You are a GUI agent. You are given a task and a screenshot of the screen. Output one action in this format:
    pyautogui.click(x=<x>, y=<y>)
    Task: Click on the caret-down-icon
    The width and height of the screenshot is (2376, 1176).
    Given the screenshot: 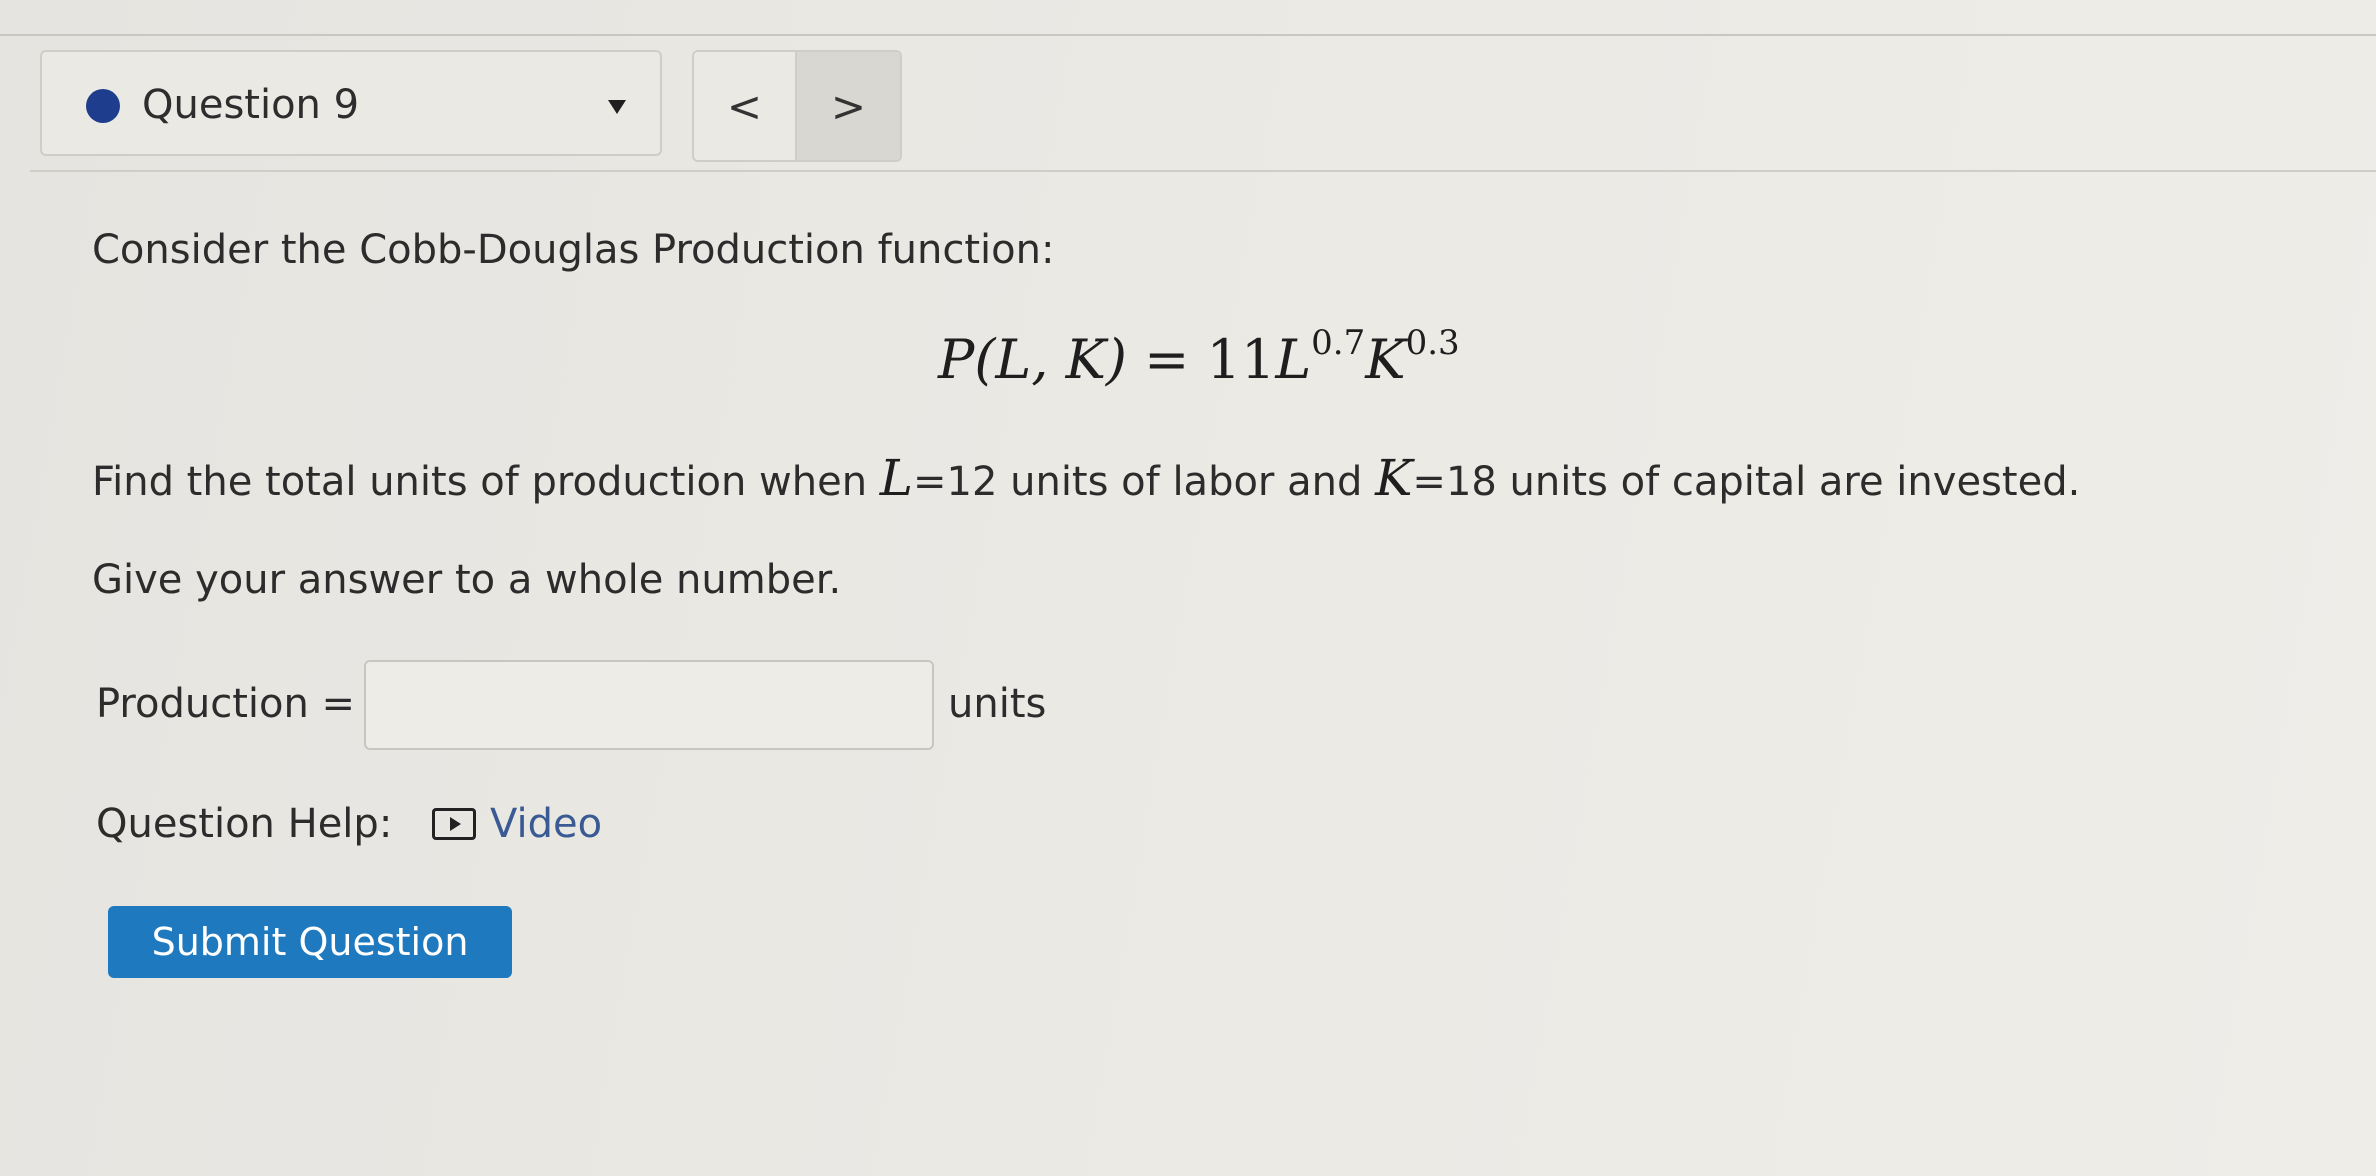 What is the action you would take?
    pyautogui.click(x=617, y=107)
    